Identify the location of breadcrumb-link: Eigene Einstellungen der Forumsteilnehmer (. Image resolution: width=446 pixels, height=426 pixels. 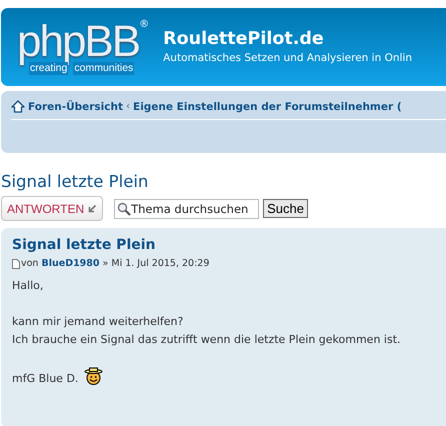
(267, 106).